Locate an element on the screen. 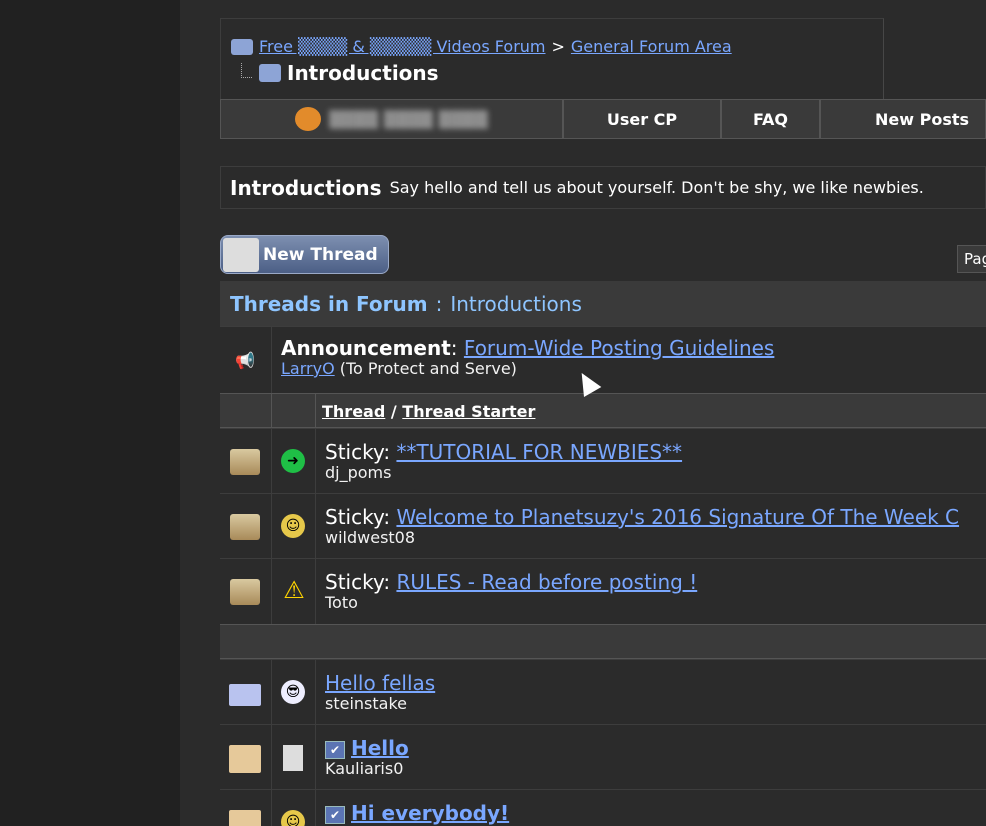  sticky-separator is located at coordinates (603, 641).